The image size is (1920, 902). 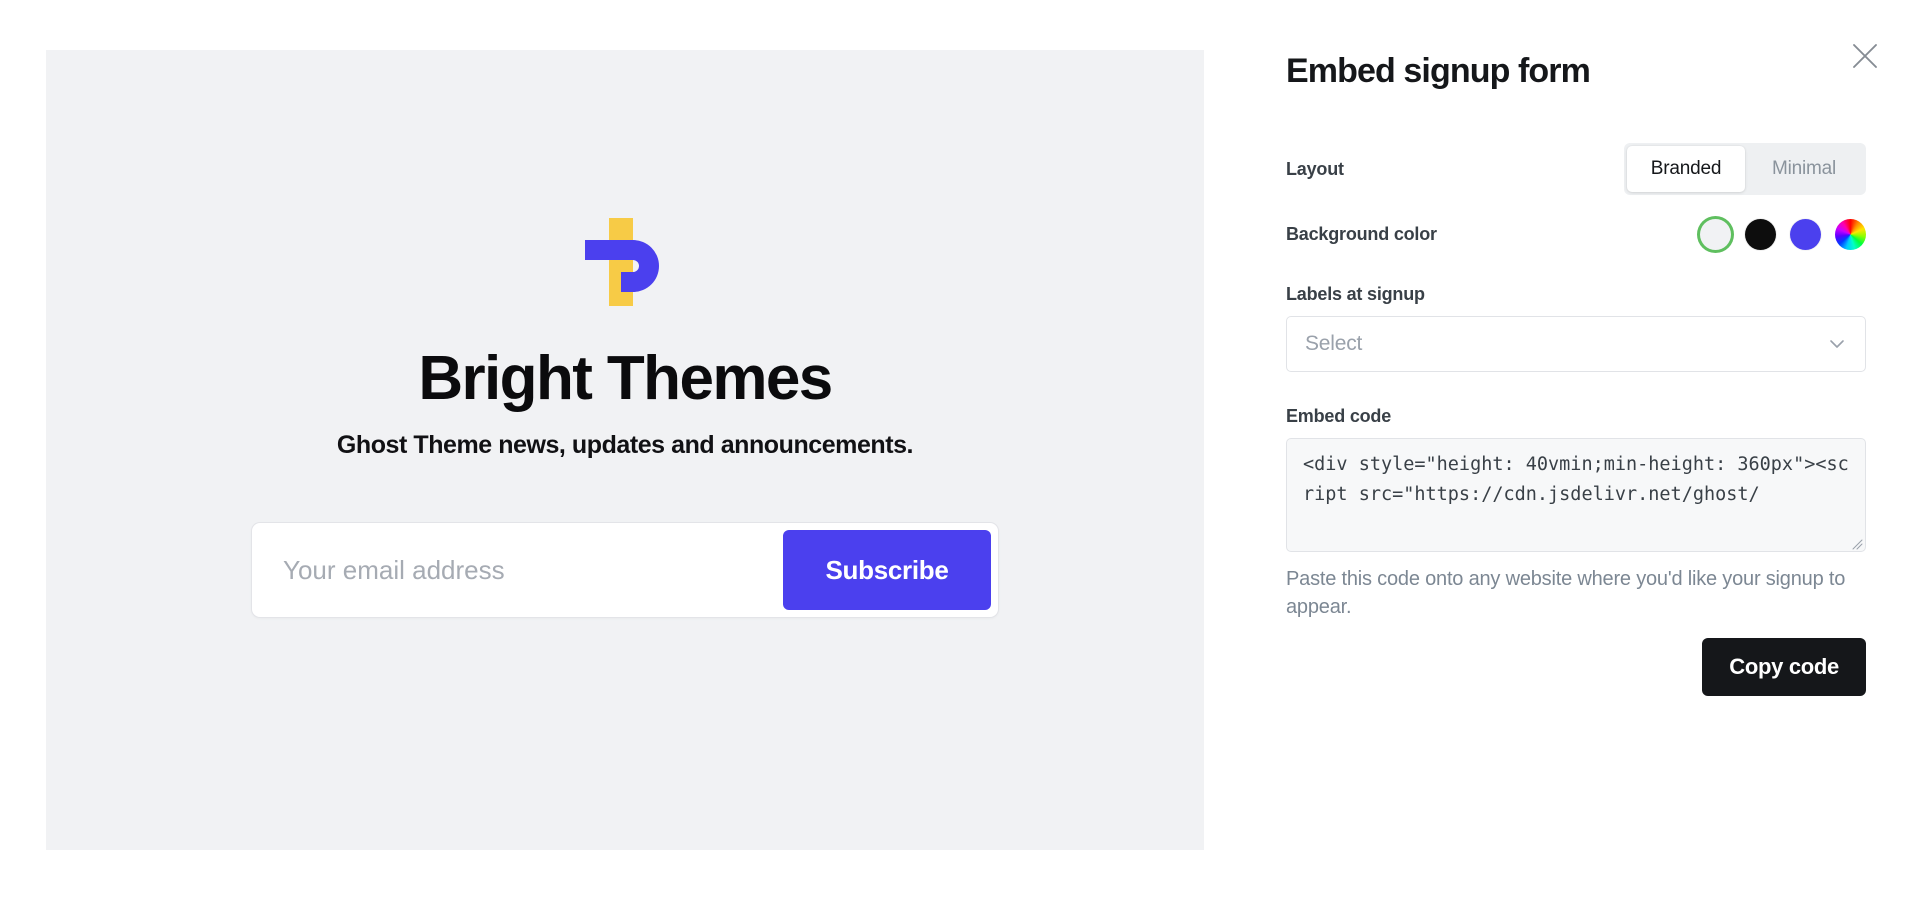 What do you see at coordinates (1686, 169) in the screenshot?
I see `layout-option-branded: Branded` at bounding box center [1686, 169].